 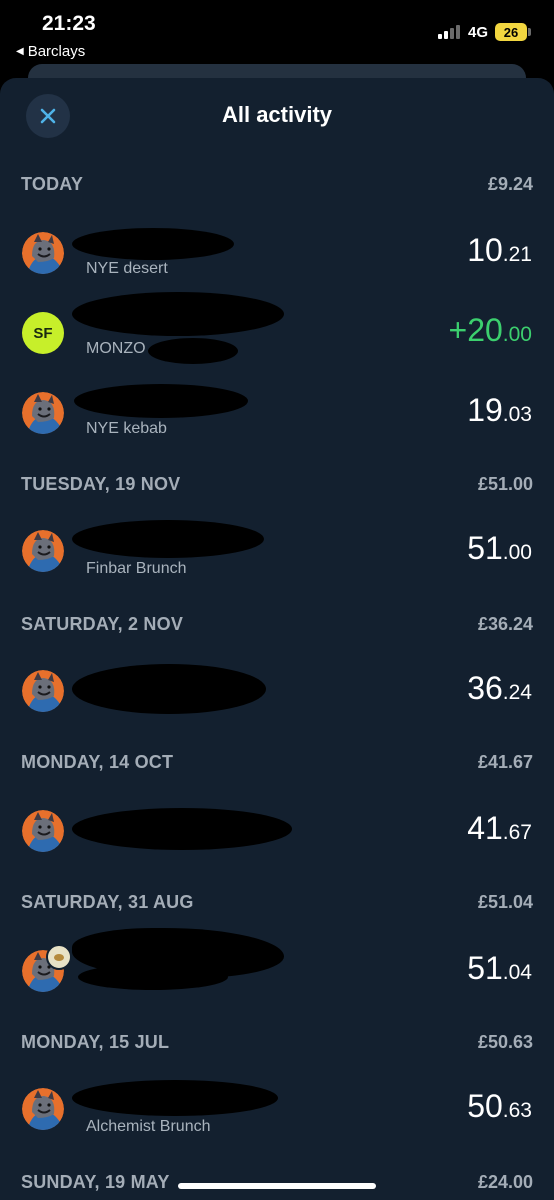 I want to click on transaction-note: NYE kebab, so click(x=126, y=428).